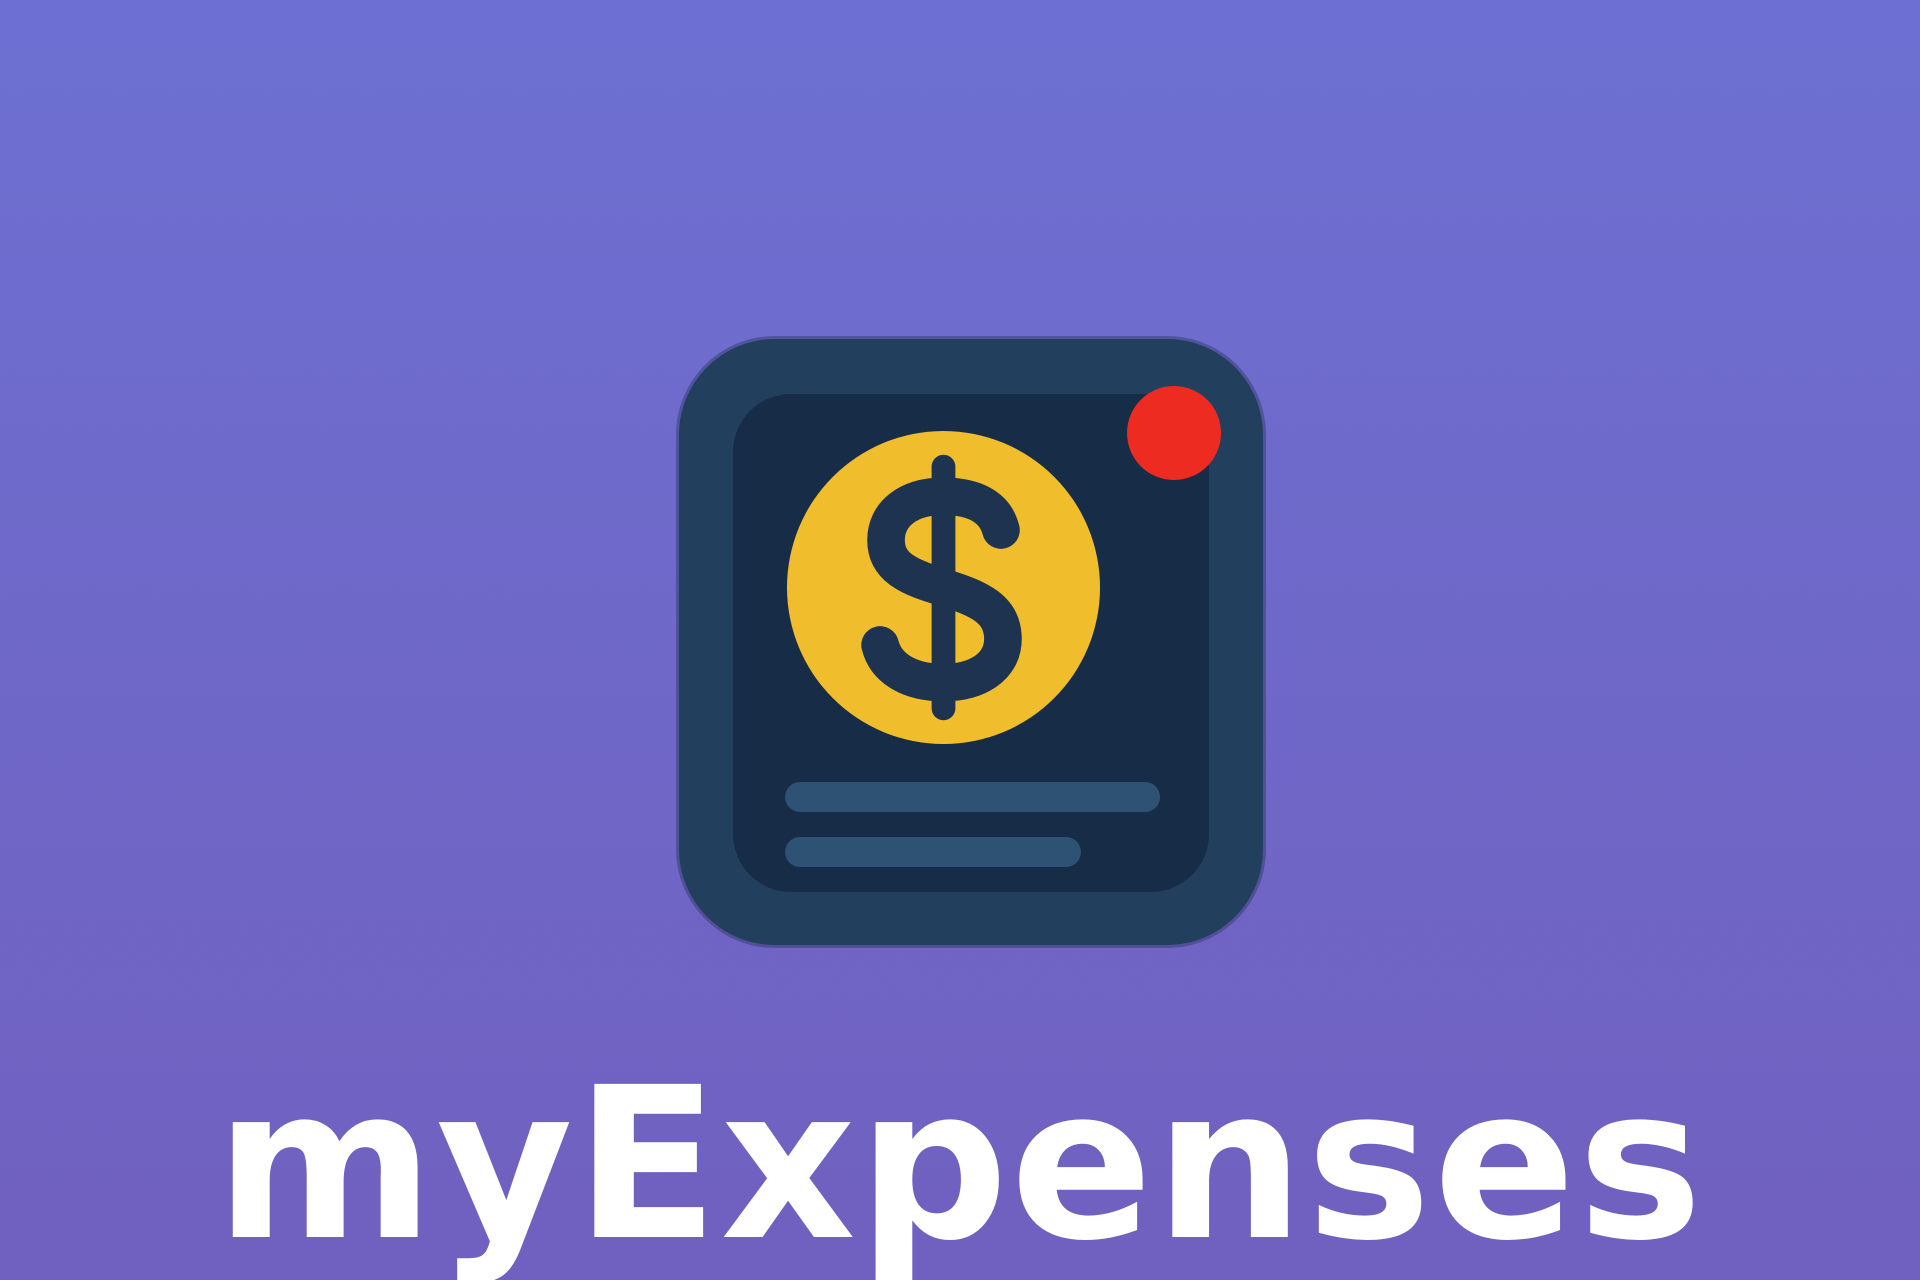  I want to click on receipt-panel, so click(971, 643).